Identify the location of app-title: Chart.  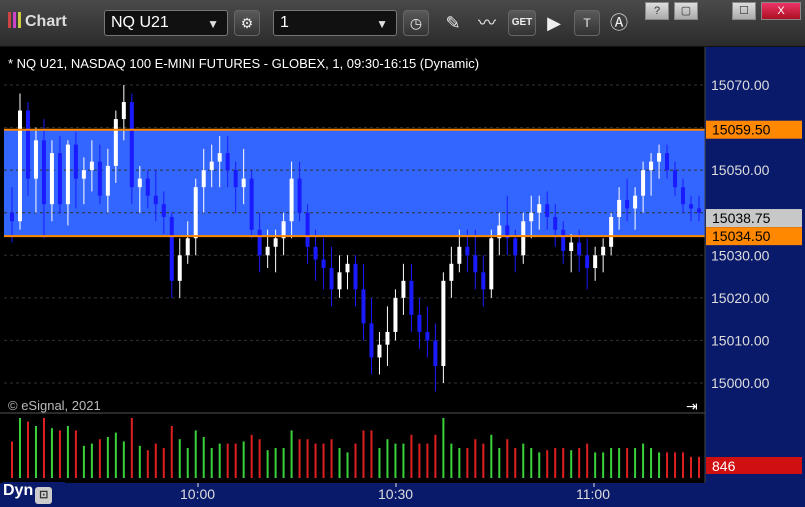
(37, 21).